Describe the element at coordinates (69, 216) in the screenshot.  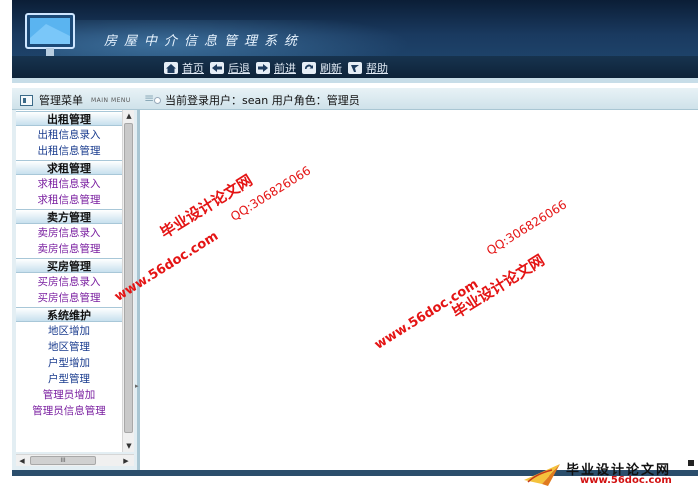
I see `menu-group-seller: 卖方管理` at that location.